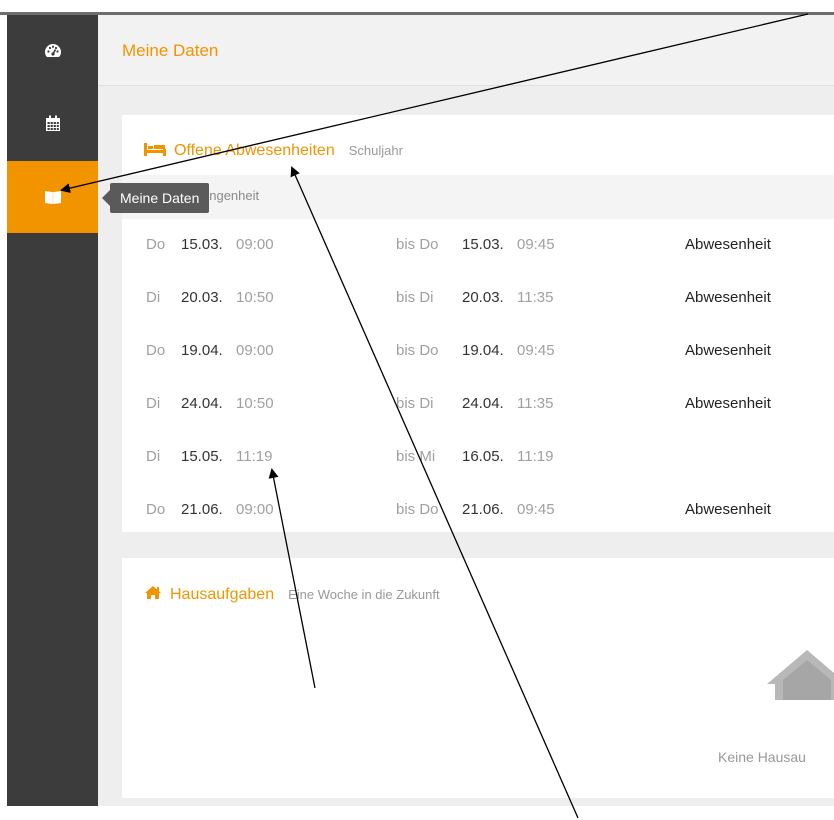 The width and height of the screenshot is (834, 820). Describe the element at coordinates (254, 456) in the screenshot. I see `from-time: 11:19` at that location.